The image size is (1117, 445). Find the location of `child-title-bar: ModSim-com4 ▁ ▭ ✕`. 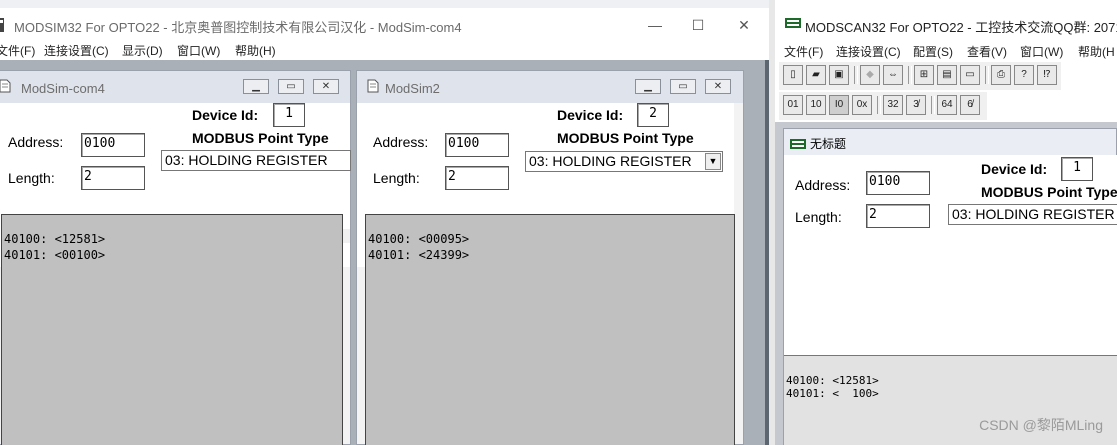

child-title-bar: ModSim-com4 ▁ ▭ ✕ is located at coordinates (175, 87).